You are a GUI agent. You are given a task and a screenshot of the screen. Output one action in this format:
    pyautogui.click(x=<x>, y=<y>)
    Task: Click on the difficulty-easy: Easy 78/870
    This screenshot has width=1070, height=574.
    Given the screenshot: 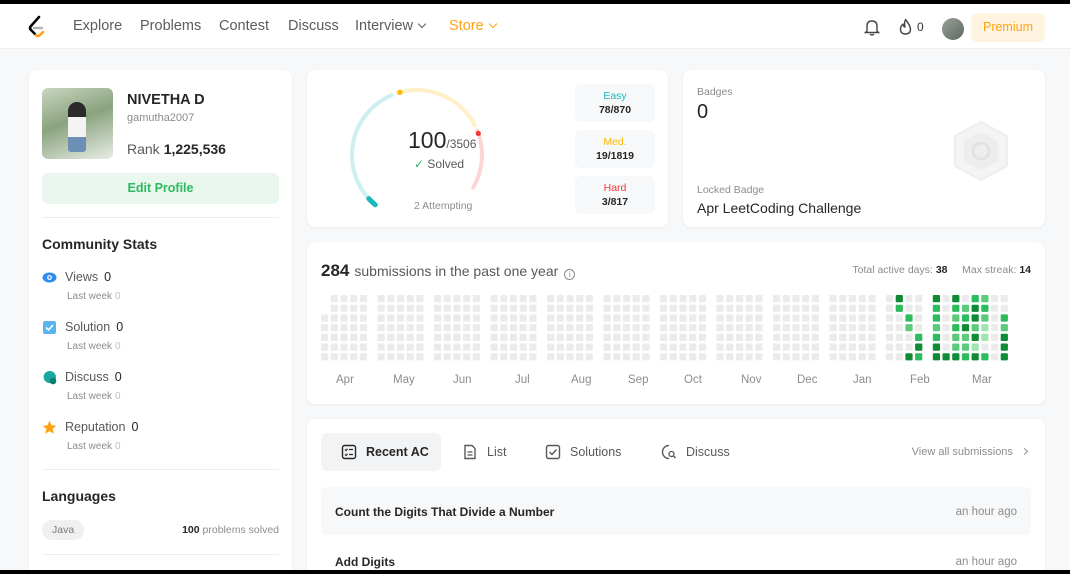 What is the action you would take?
    pyautogui.click(x=615, y=103)
    